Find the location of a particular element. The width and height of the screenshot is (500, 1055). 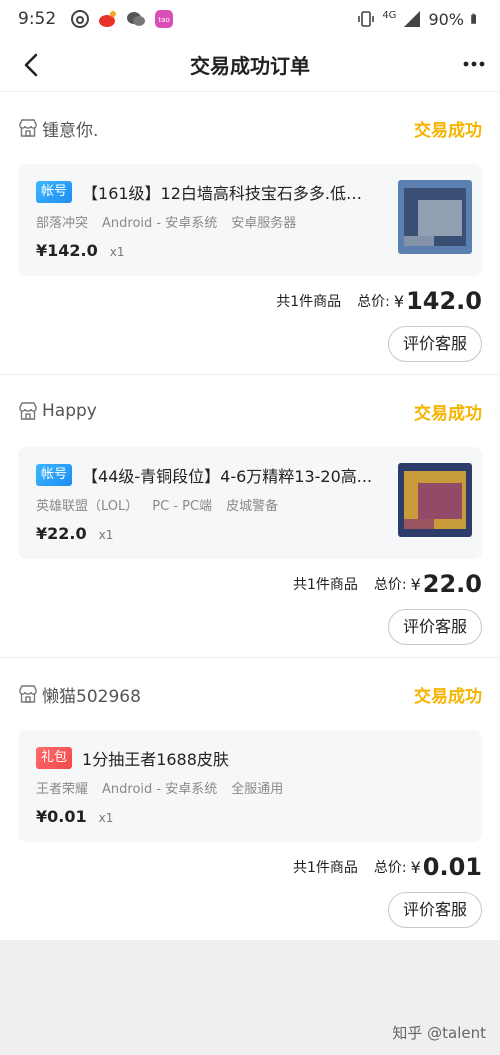

total-price: 142.0 is located at coordinates (444, 301).